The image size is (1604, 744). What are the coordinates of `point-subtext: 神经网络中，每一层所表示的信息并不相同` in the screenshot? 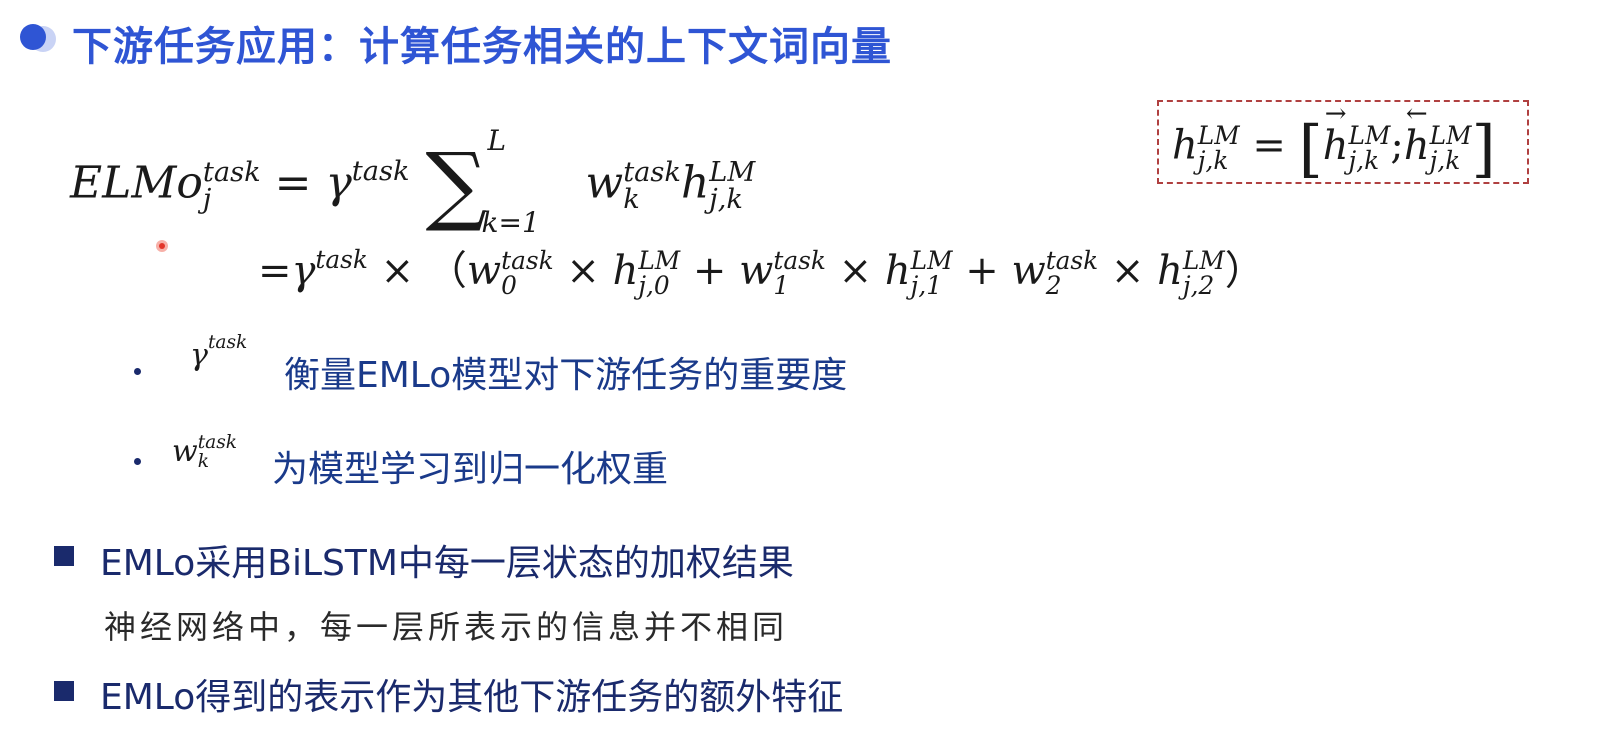 It's located at (446, 627).